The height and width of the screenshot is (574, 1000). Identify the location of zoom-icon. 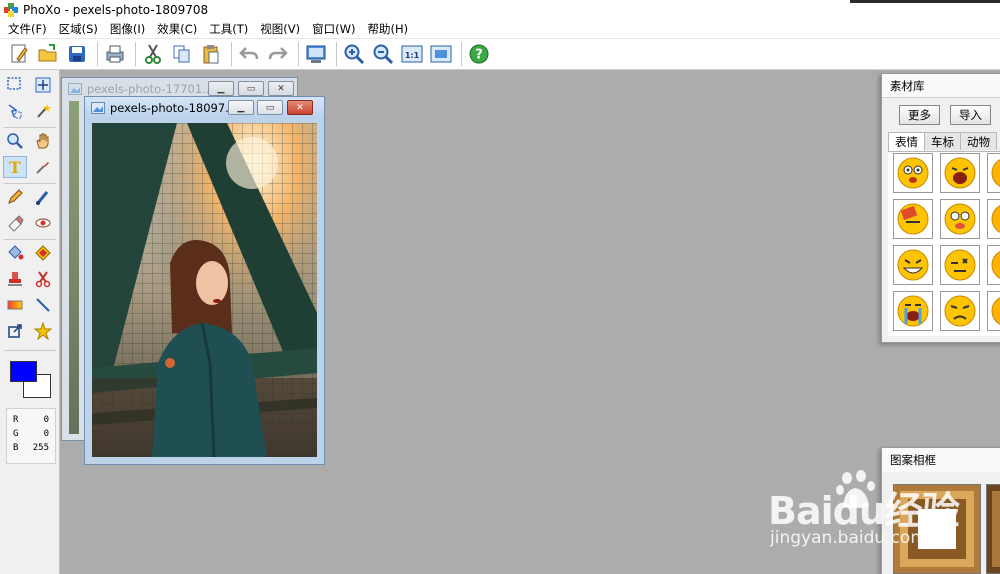
(15, 141).